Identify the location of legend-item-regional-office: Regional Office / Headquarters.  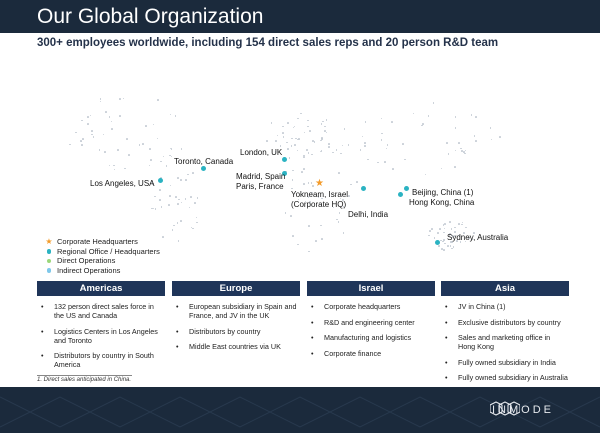
(102, 252).